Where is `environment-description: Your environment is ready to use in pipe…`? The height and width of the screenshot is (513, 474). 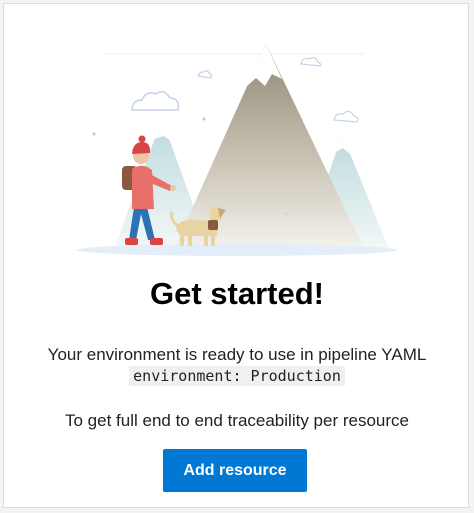
environment-description: Your environment is ready to use in pipe… is located at coordinates (237, 354).